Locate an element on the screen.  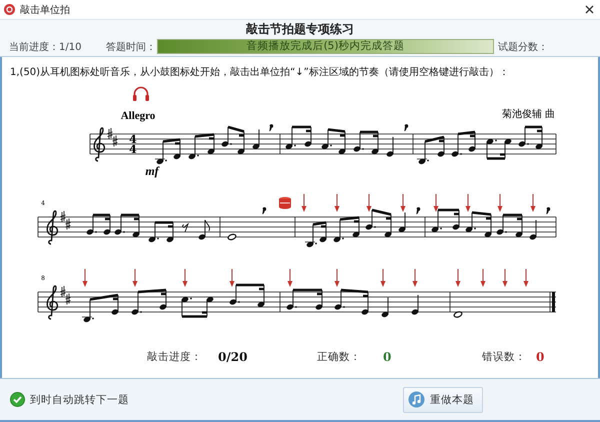
stat-label: 敲击进度： is located at coordinates (174, 357).